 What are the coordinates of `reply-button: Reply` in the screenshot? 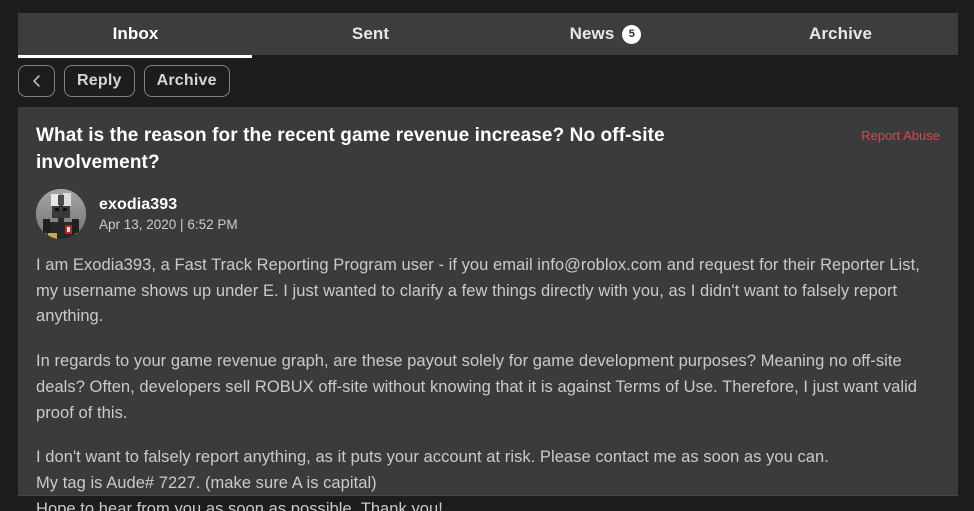 It's located at (99, 81).